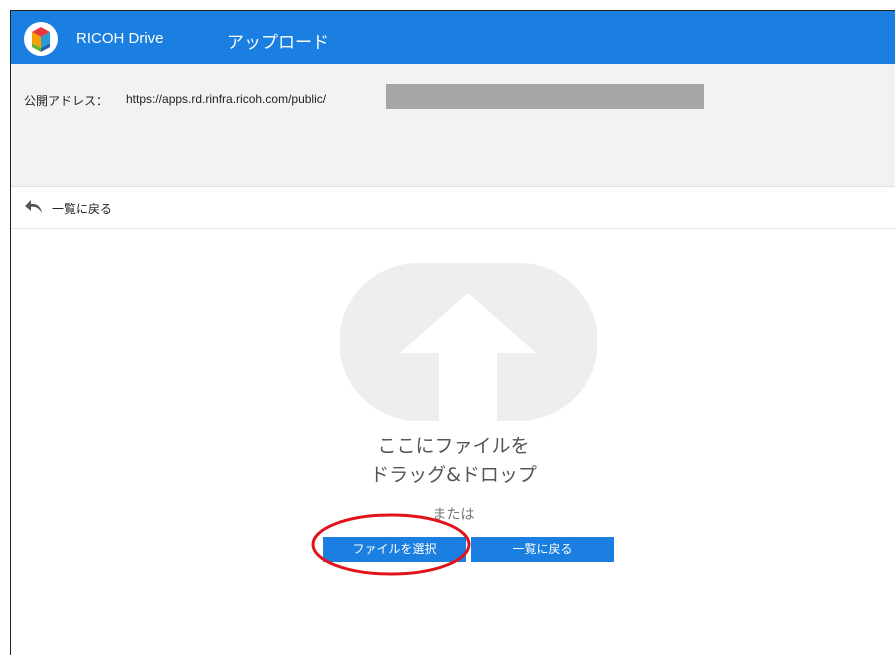 The image size is (895, 655). I want to click on public-address-url: https://apps.rd.rinfra.ricoh.com/public/, so click(226, 99).